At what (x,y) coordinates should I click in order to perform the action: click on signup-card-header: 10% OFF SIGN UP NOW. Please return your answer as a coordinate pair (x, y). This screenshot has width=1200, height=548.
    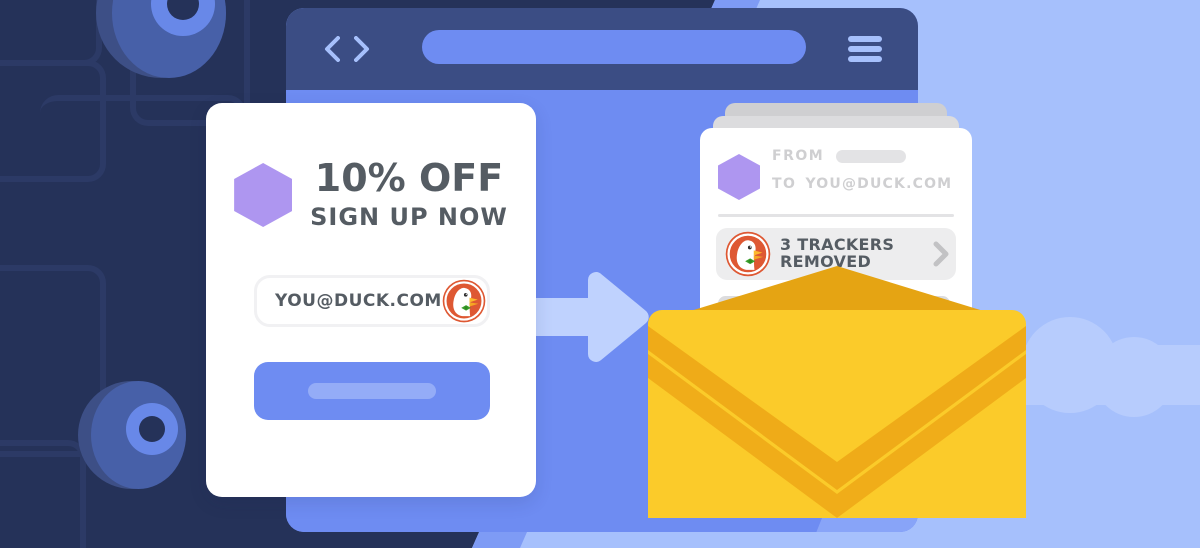
    Looking at the image, I should click on (371, 195).